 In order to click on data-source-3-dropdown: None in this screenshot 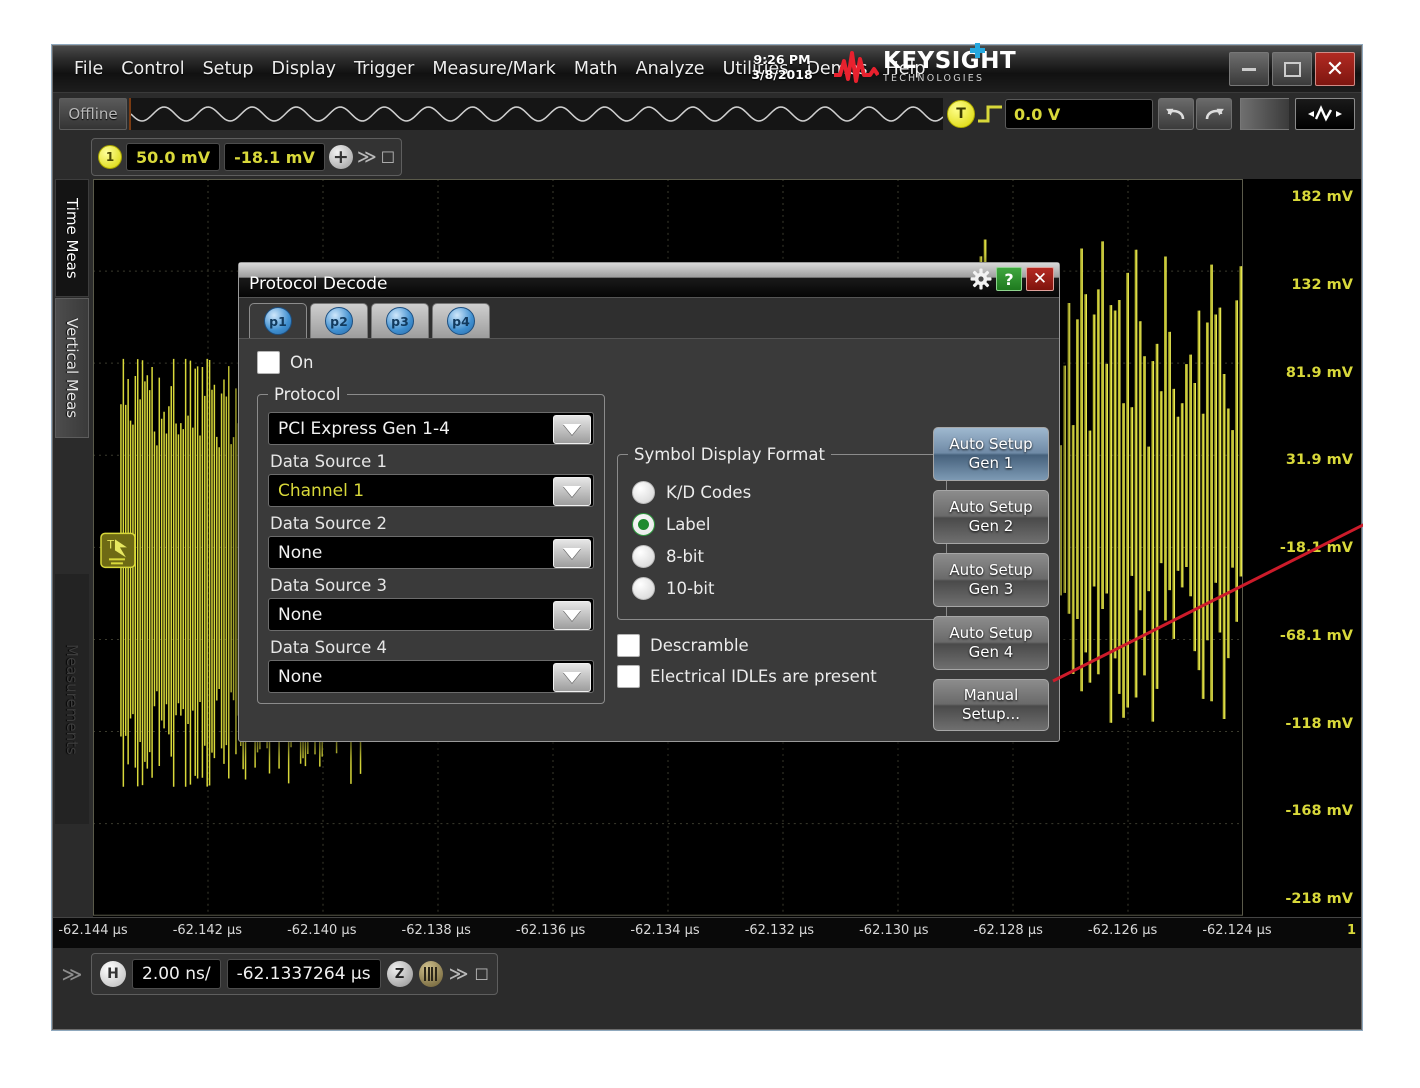, I will do `click(431, 614)`.